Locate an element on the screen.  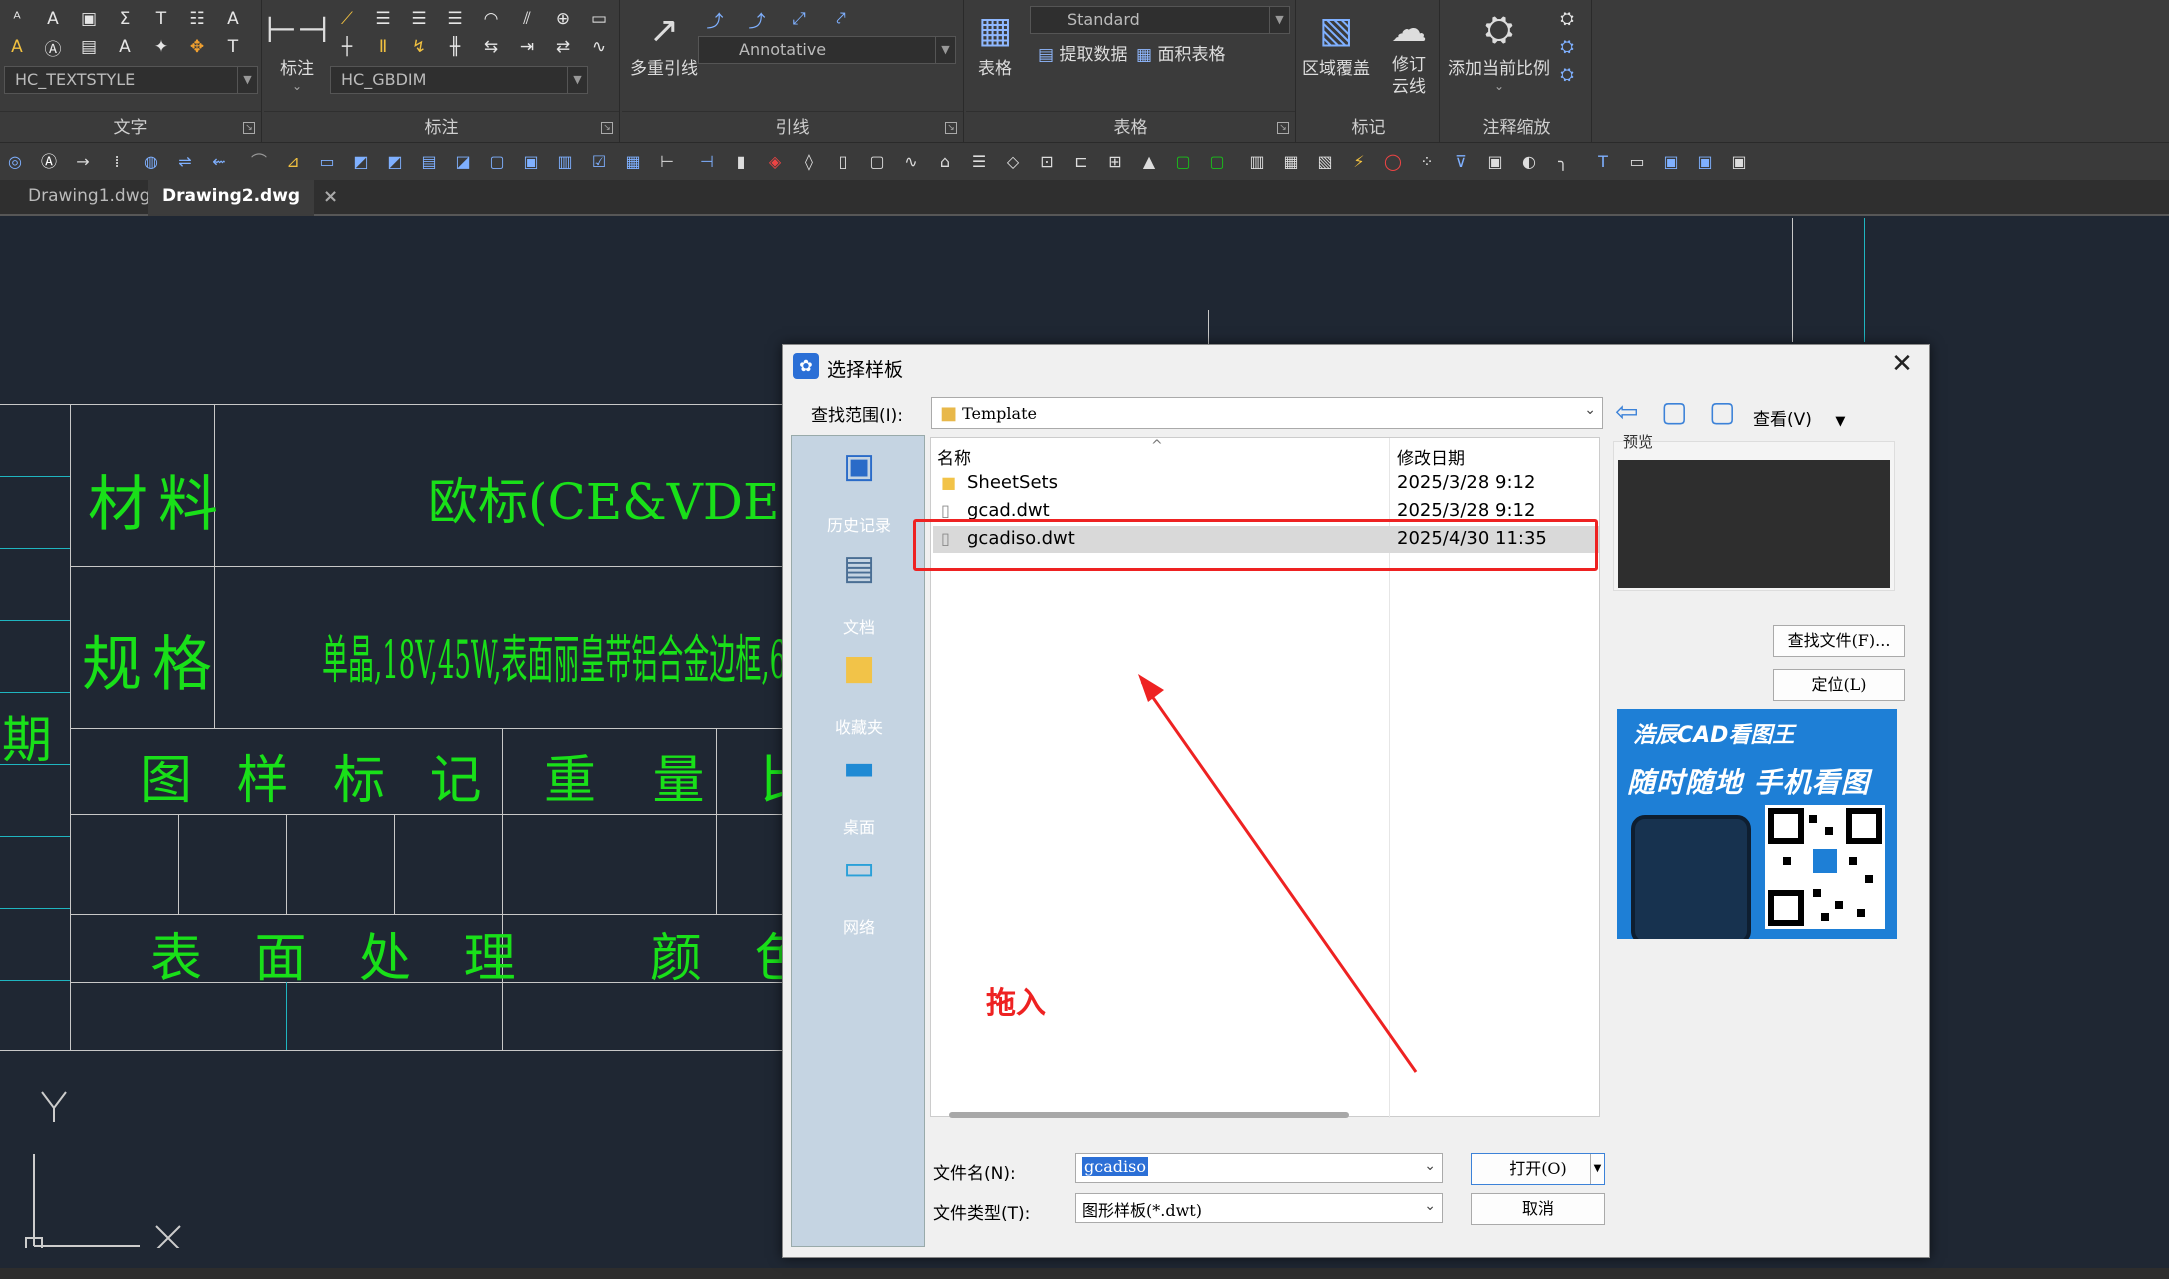
look-in-combo: ■ Template ⌄ is located at coordinates (1267, 413).